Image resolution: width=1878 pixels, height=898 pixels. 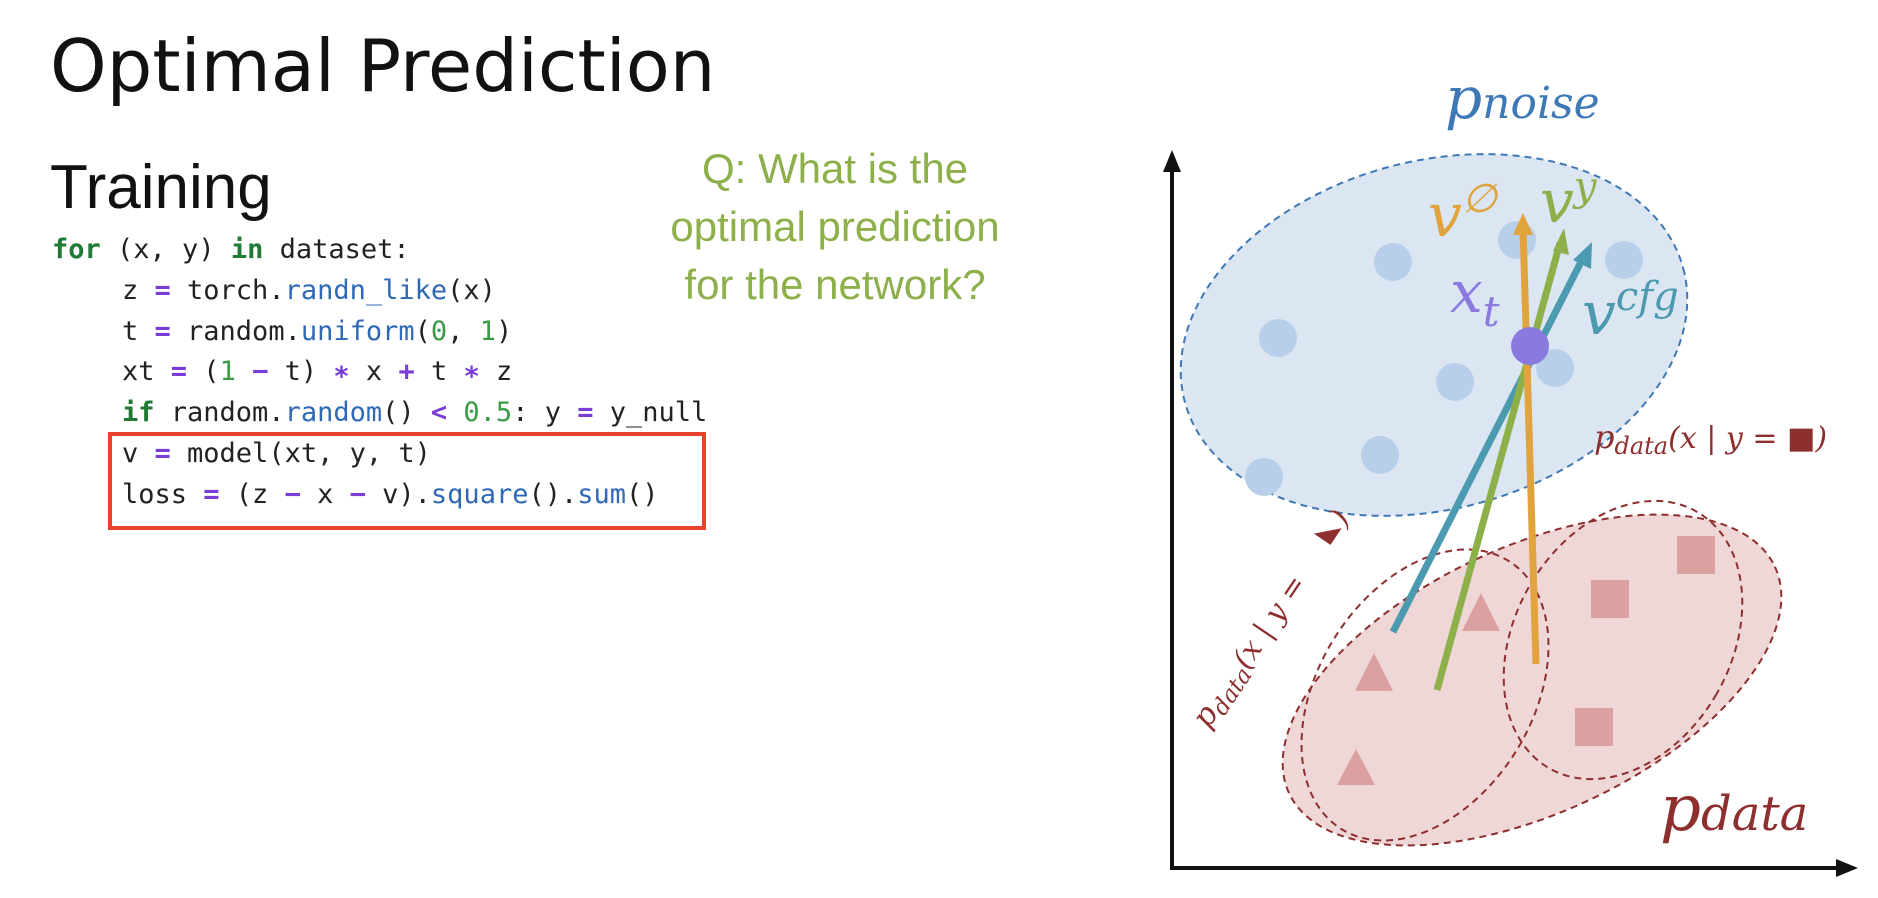 What do you see at coordinates (1172, 161) in the screenshot?
I see `y-axis-arrow-icon` at bounding box center [1172, 161].